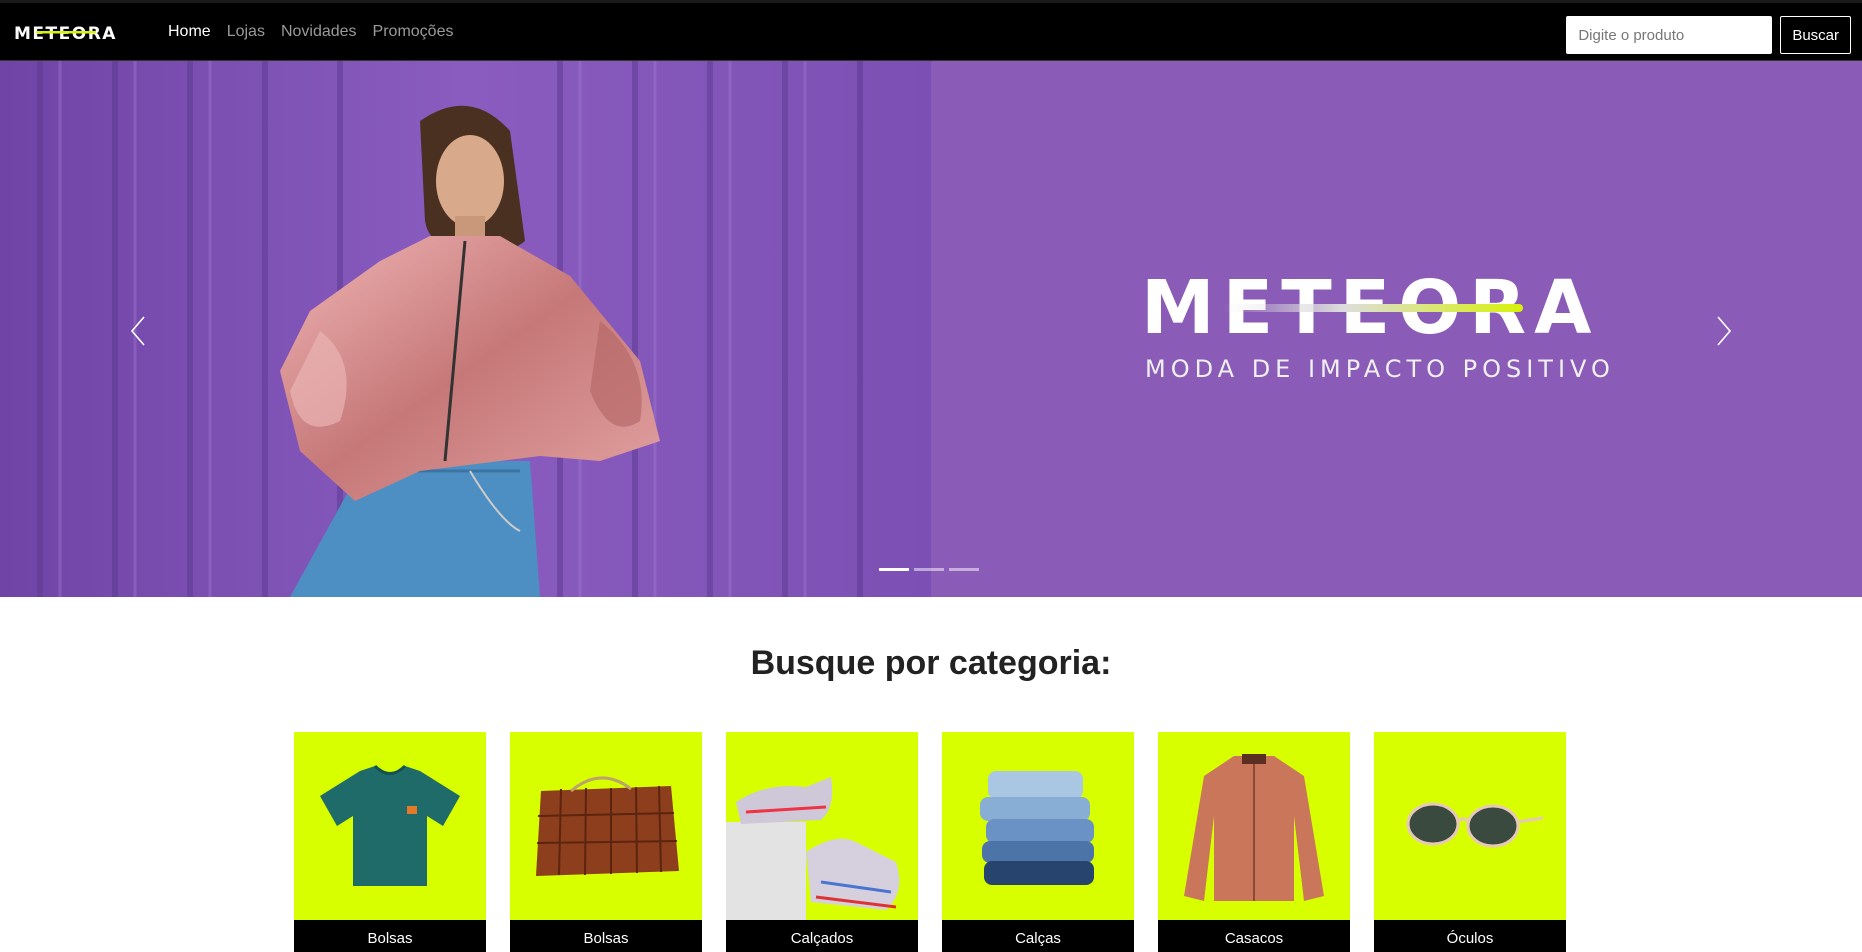  What do you see at coordinates (1373, 308) in the screenshot?
I see `logo-streak-icon` at bounding box center [1373, 308].